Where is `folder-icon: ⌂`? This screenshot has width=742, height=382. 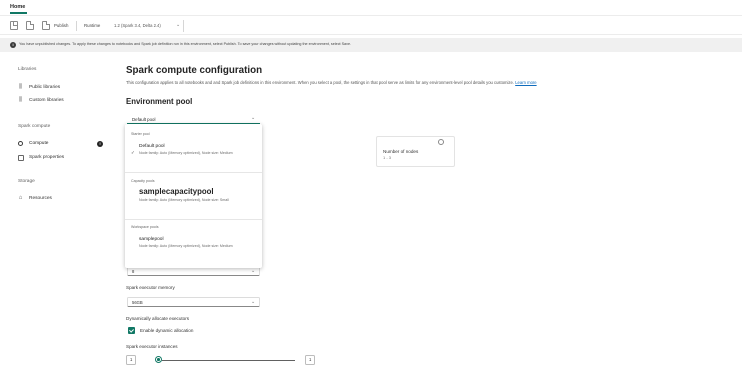 folder-icon: ⌂ is located at coordinates (20, 198).